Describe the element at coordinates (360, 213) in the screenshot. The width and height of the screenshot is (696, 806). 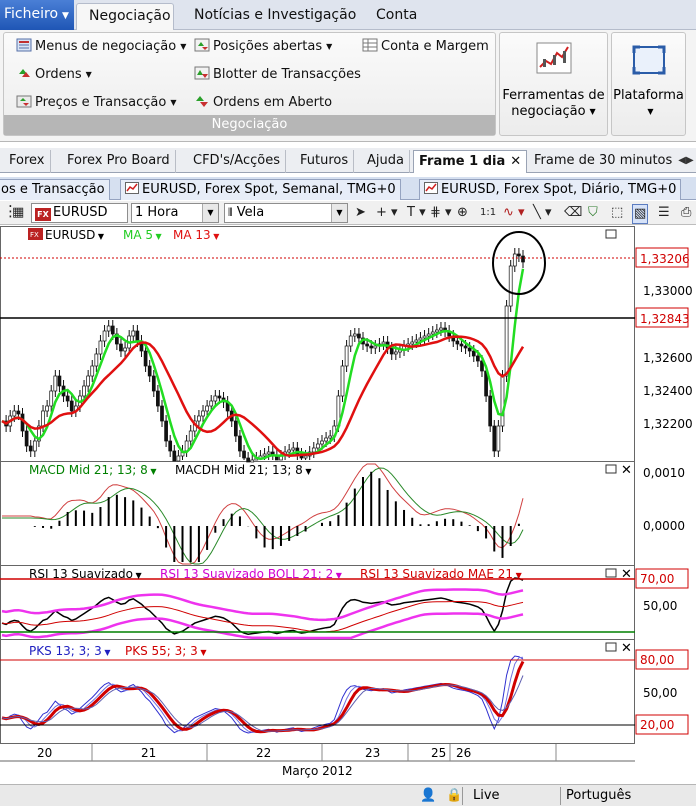
I see `pointer-icon: ➤` at that location.